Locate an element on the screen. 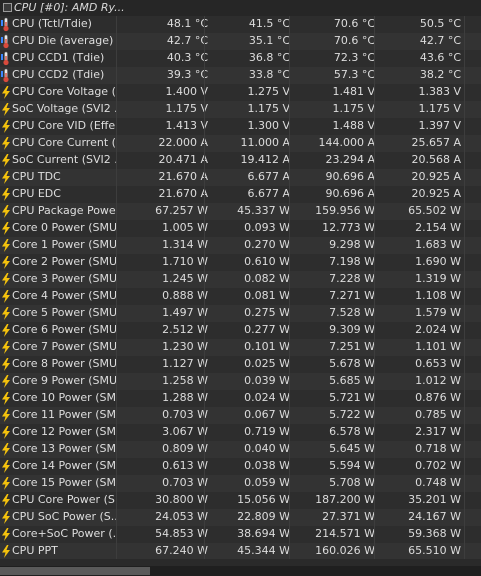  average-value: 2.317 W is located at coordinates (438, 431).